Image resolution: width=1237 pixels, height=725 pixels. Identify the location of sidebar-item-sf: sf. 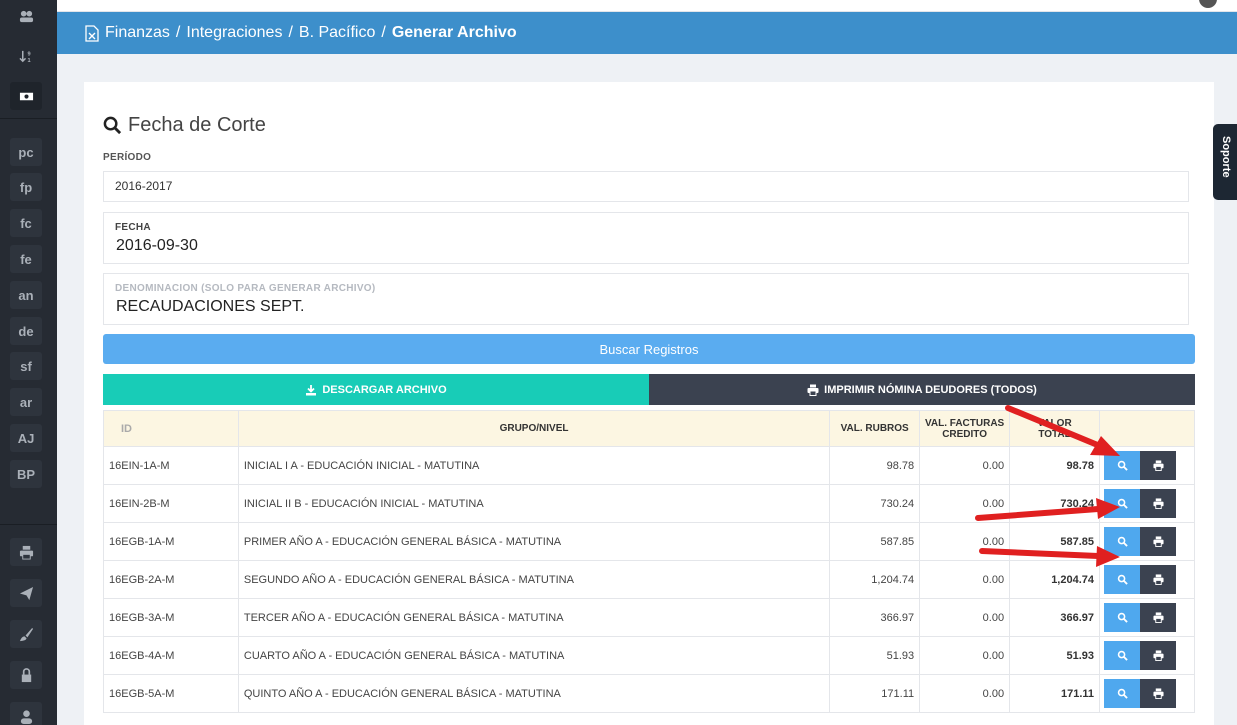
(26, 366).